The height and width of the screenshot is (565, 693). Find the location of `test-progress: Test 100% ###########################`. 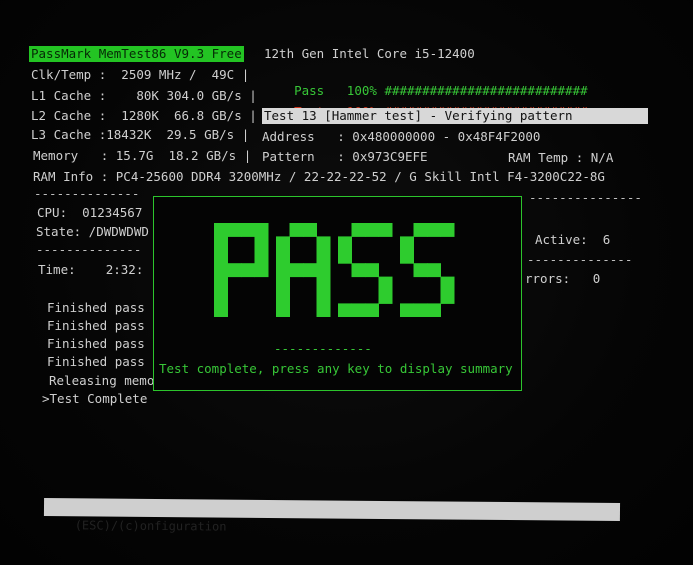

test-progress: Test 100% ########################### is located at coordinates (426, 103).